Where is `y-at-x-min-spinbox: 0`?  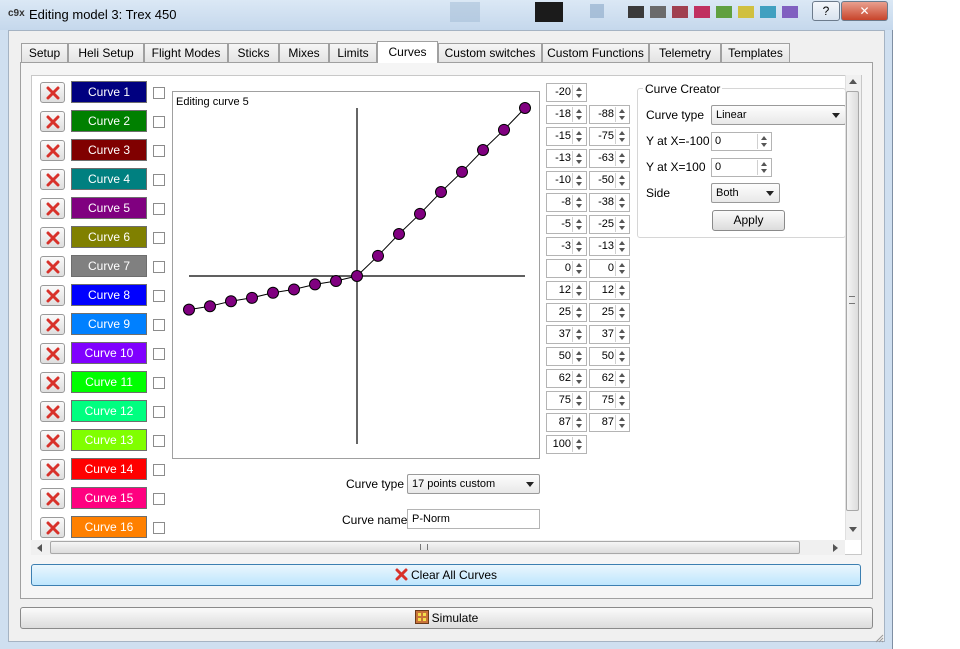
y-at-x-min-spinbox: 0 is located at coordinates (741, 141).